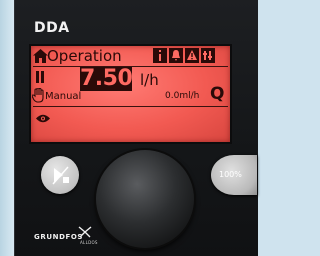  What do you see at coordinates (52, 28) in the screenshot?
I see `model-label: DDA` at bounding box center [52, 28].